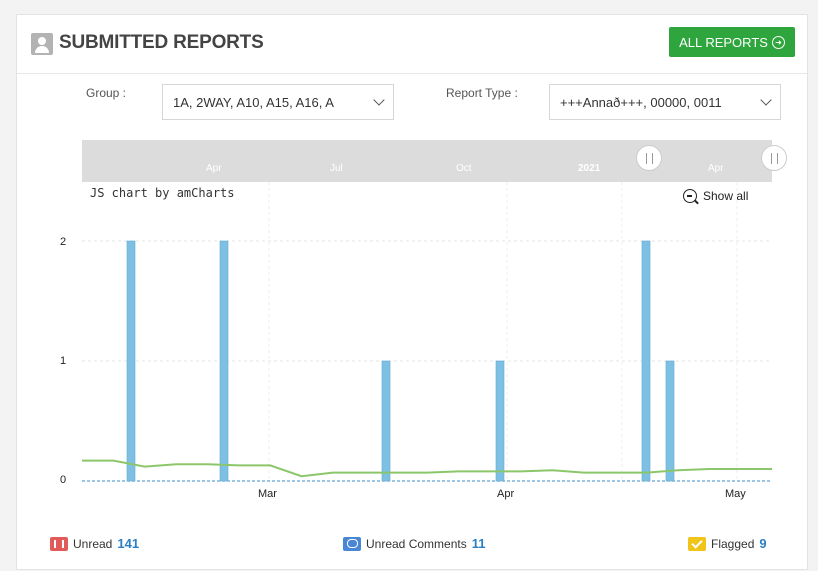 The image size is (818, 571). I want to click on footer-unread-comments: Unread Comments 11, so click(414, 543).